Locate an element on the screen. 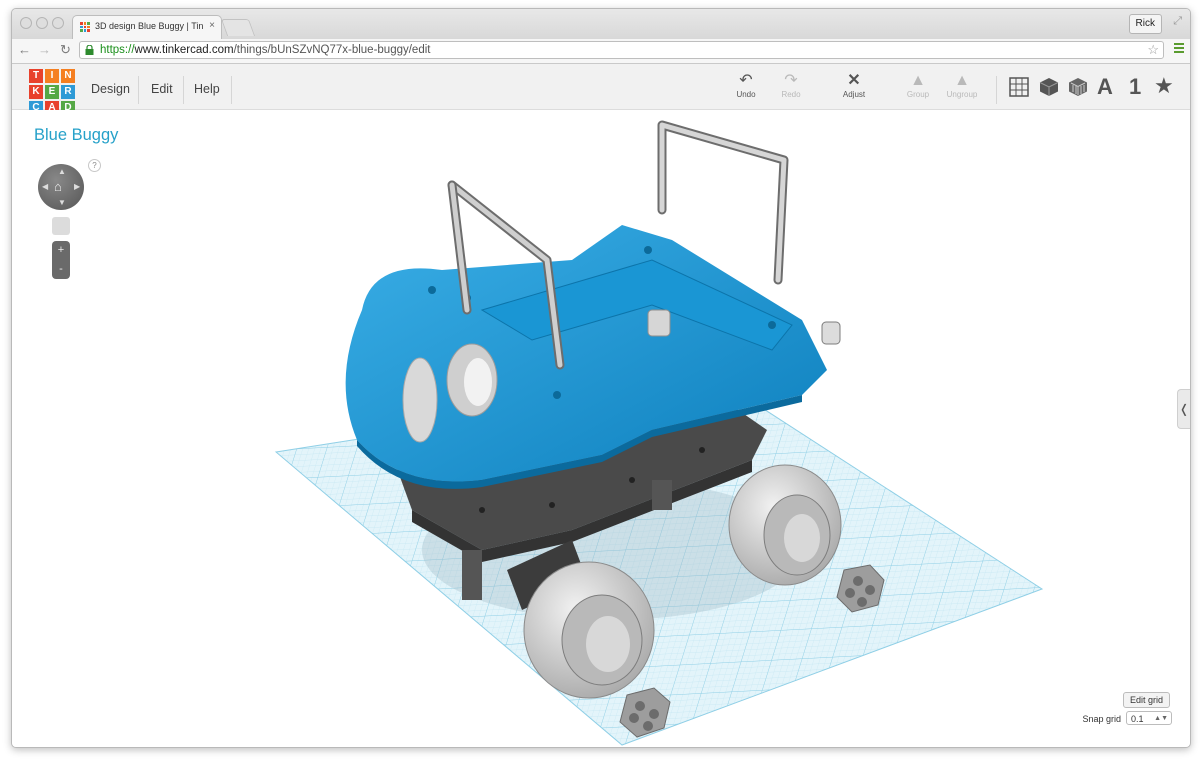 This screenshot has width=1200, height=761. servo-mount is located at coordinates (659, 323).